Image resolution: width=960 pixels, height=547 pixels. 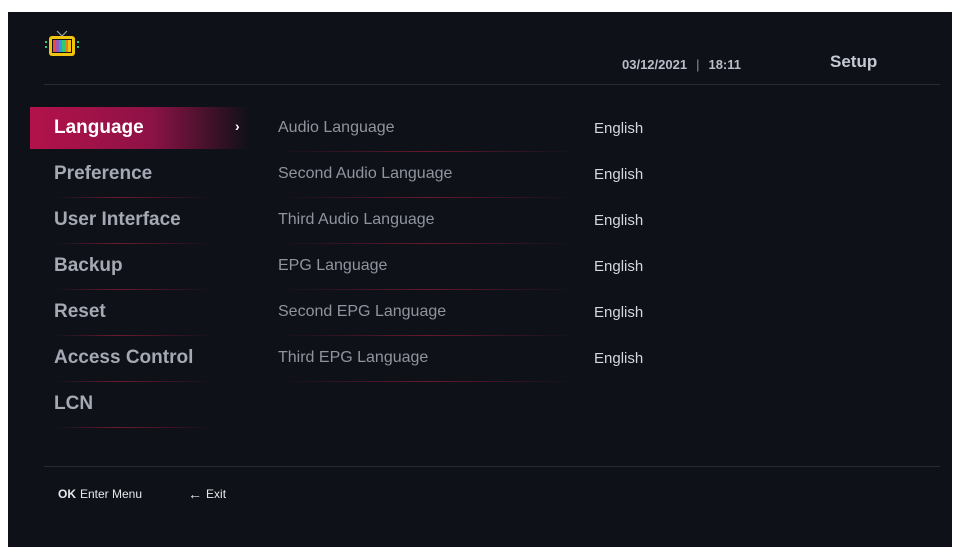 I want to click on setting-third-audio-language: Third Audio Language English, so click(x=488, y=221).